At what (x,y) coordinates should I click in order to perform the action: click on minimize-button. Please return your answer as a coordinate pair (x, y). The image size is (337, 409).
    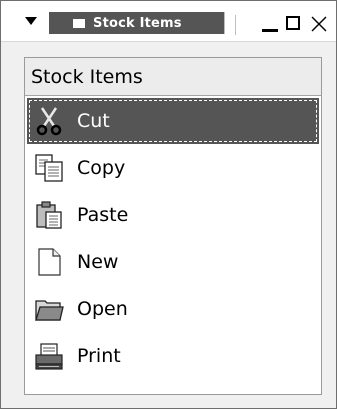
    Looking at the image, I should click on (270, 24).